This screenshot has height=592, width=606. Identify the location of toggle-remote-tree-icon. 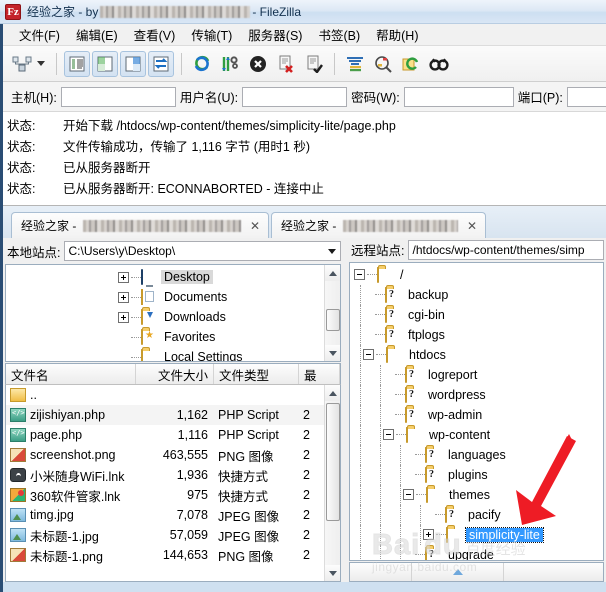
(133, 63).